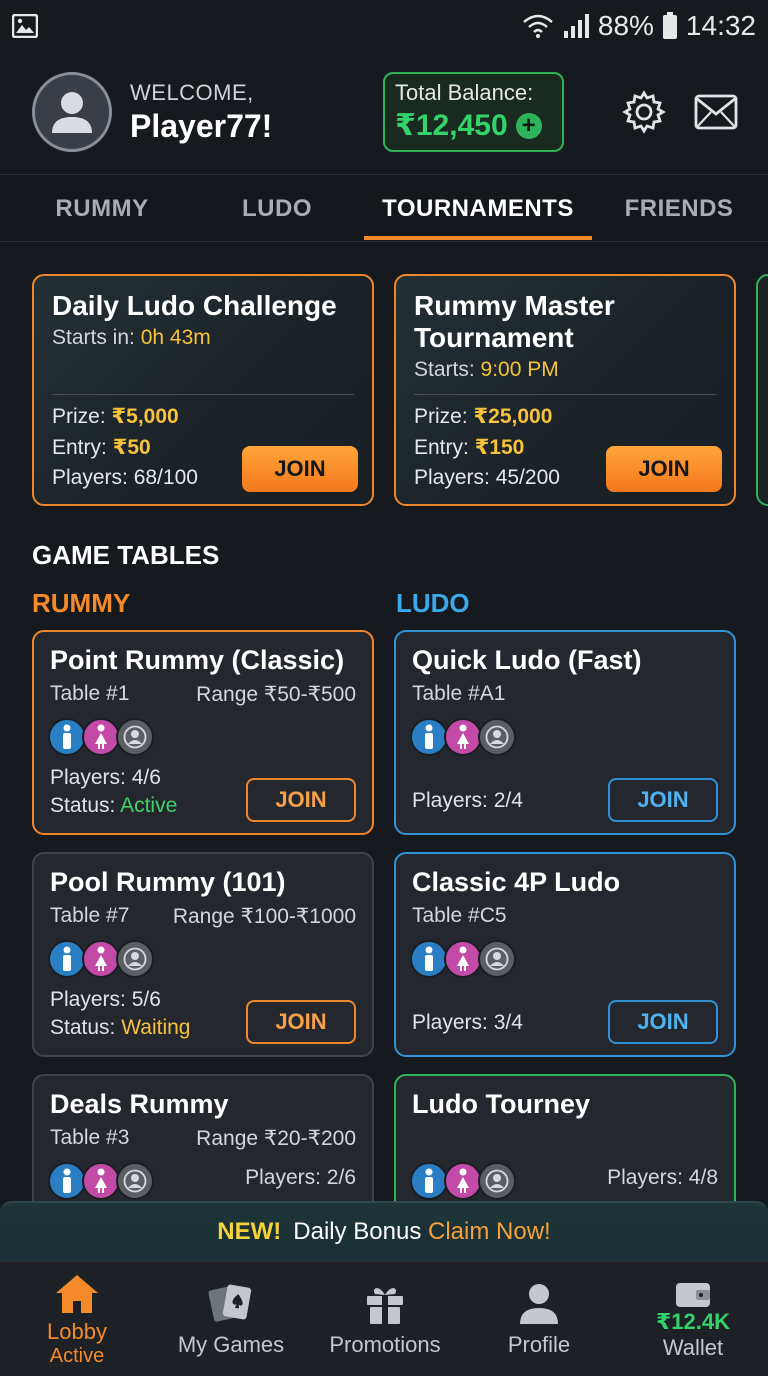 The image size is (768, 1376). I want to click on players-value: 68/100, so click(165, 477).